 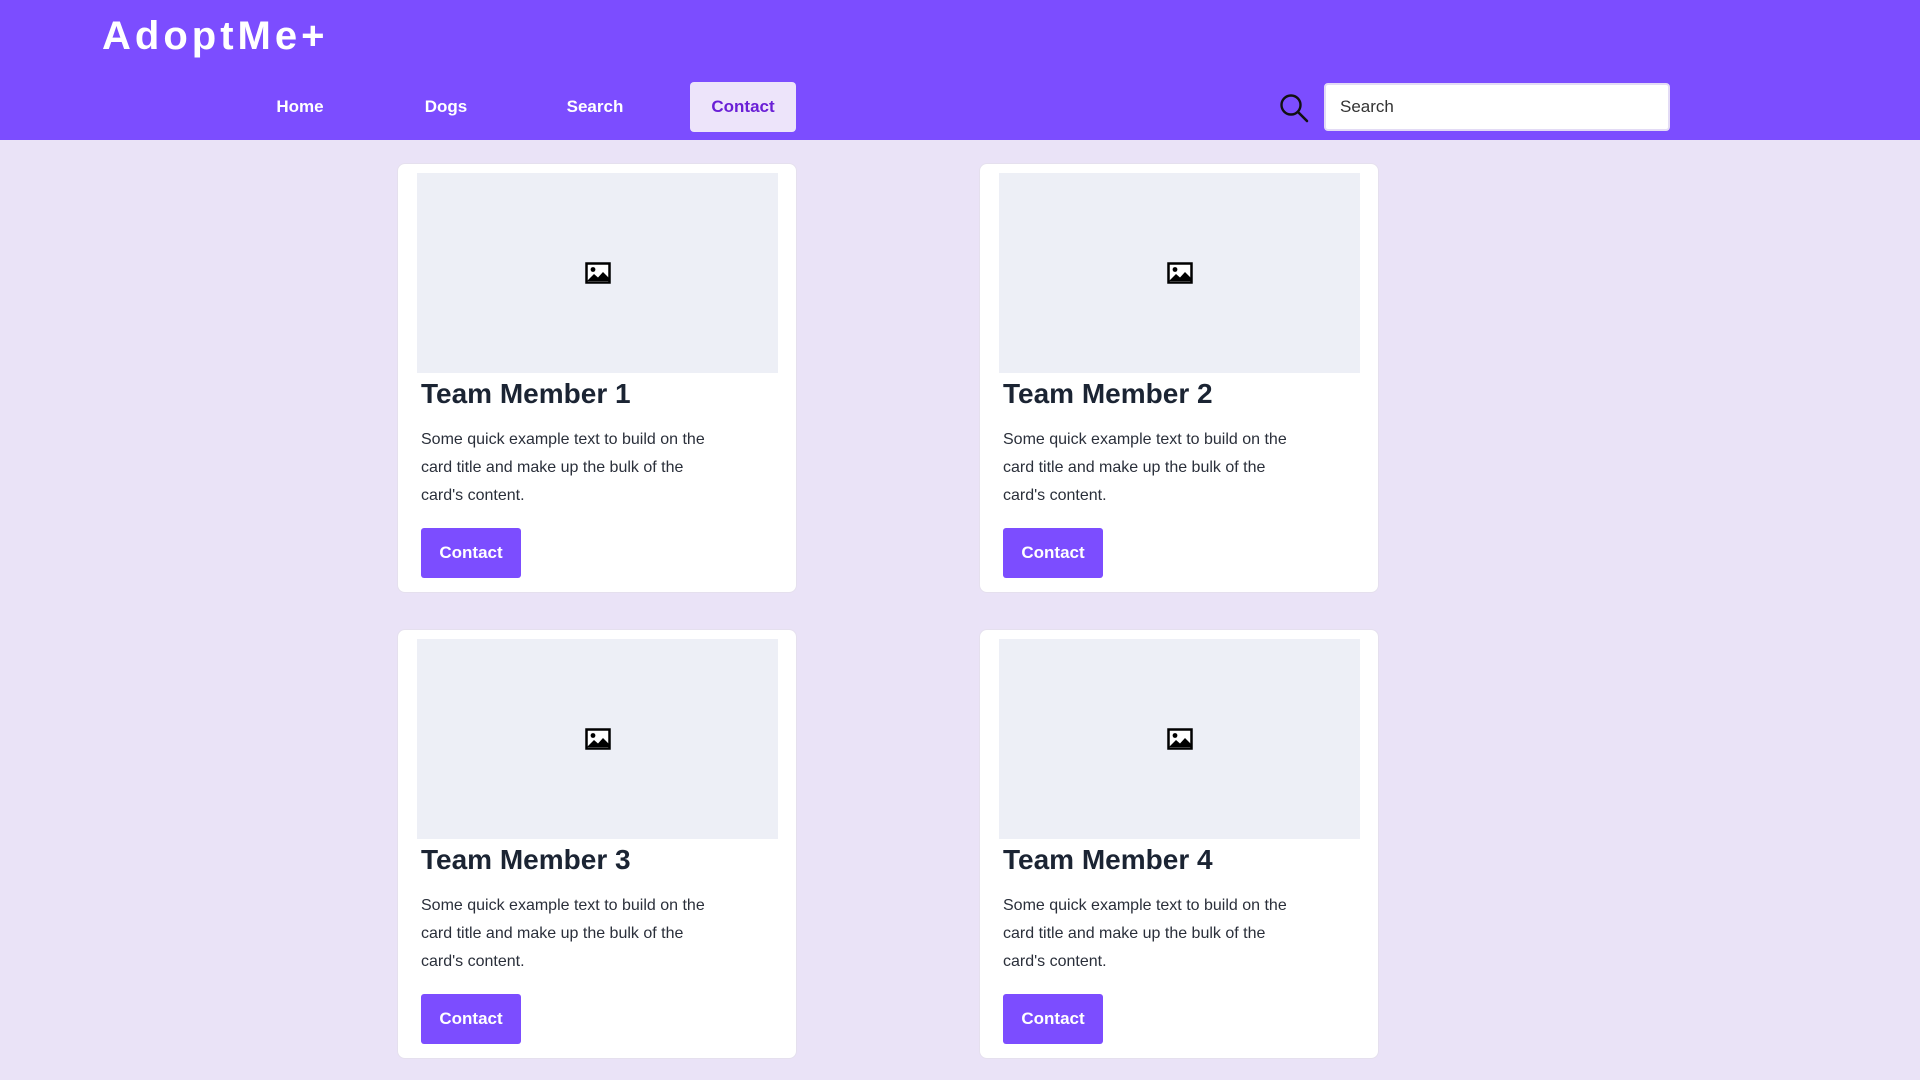 What do you see at coordinates (526, 393) in the screenshot?
I see `card-title: Team Member 1` at bounding box center [526, 393].